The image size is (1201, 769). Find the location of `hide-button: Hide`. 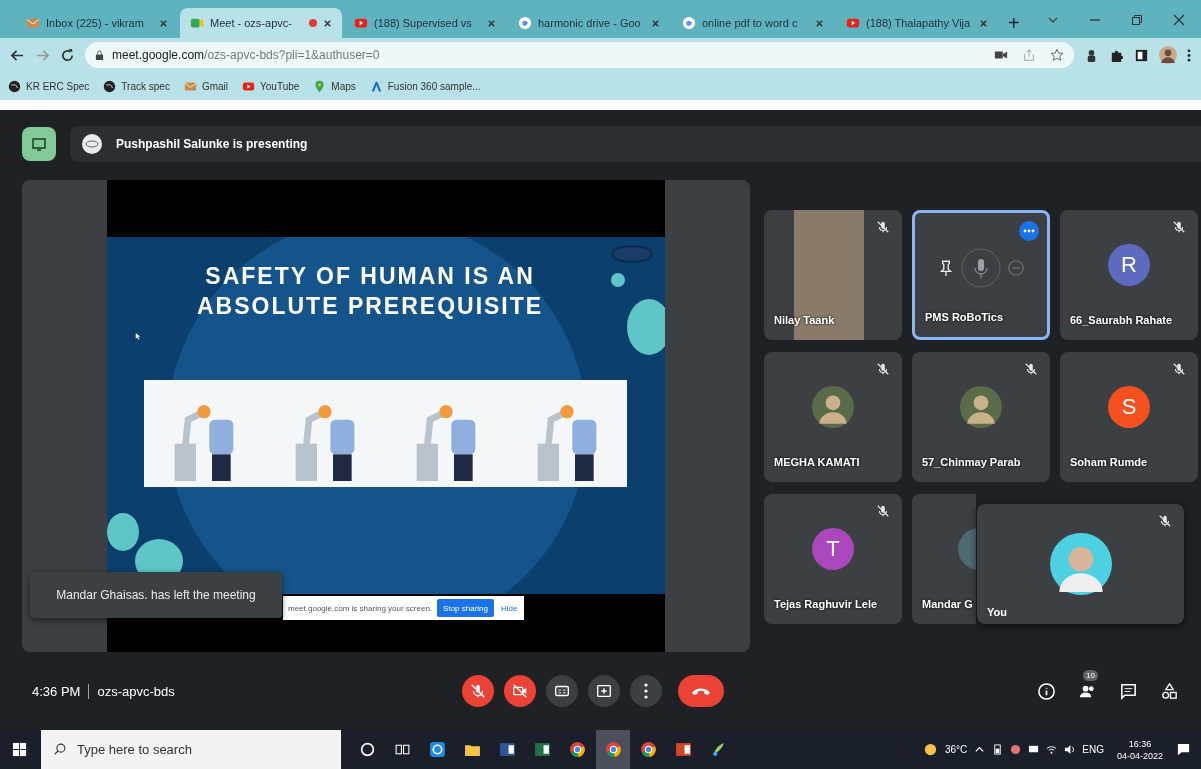

hide-button: Hide is located at coordinates (509, 608).